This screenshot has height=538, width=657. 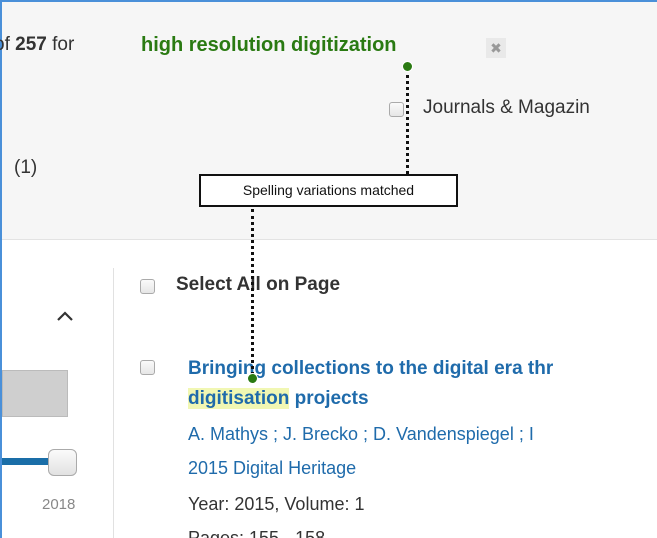 I want to click on matched-term-highlight: digitisation, so click(x=239, y=398).